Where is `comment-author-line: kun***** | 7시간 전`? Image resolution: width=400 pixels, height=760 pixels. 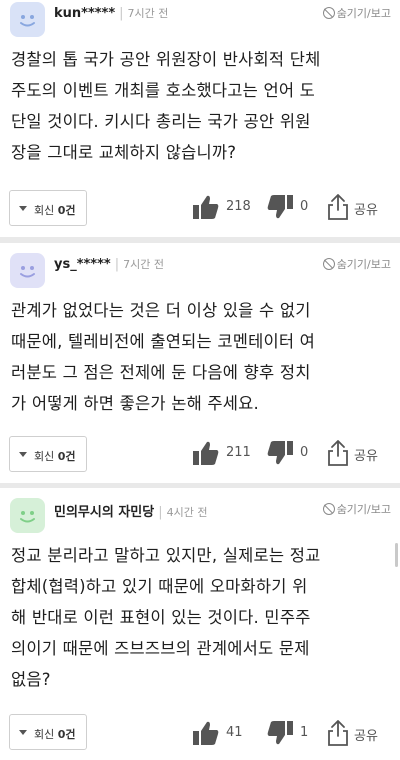
comment-author-line: kun***** | 7시간 전 is located at coordinates (111, 13).